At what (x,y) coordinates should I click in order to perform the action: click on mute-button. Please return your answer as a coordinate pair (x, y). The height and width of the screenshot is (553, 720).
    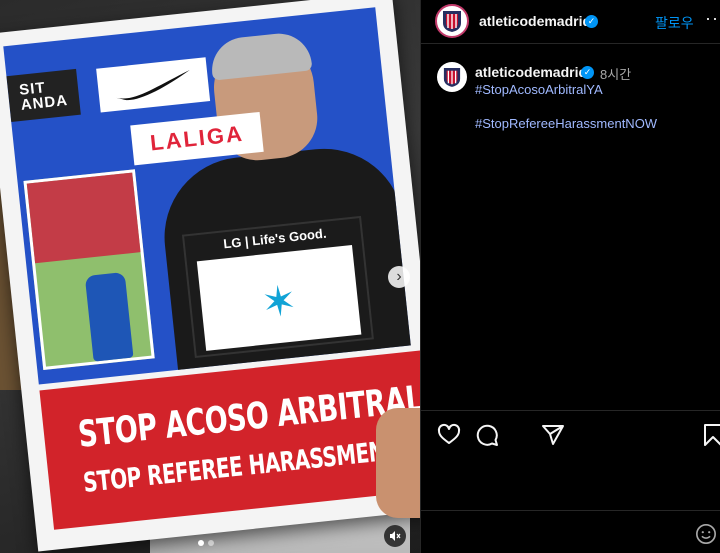
    Looking at the image, I should click on (395, 536).